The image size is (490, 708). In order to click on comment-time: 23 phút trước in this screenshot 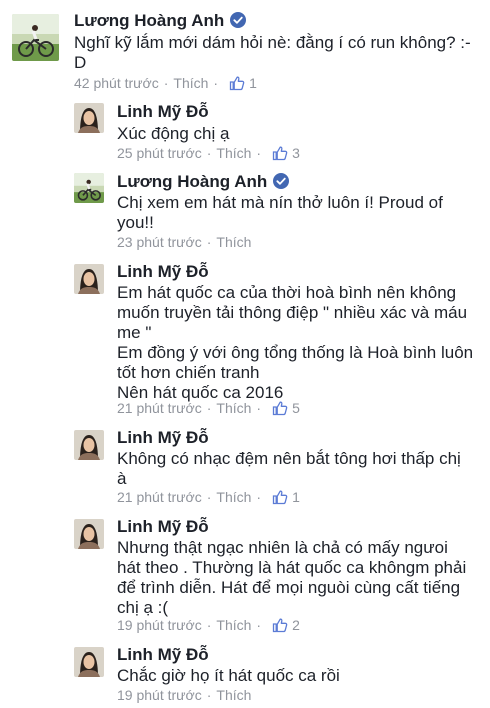, I will do `click(159, 242)`.